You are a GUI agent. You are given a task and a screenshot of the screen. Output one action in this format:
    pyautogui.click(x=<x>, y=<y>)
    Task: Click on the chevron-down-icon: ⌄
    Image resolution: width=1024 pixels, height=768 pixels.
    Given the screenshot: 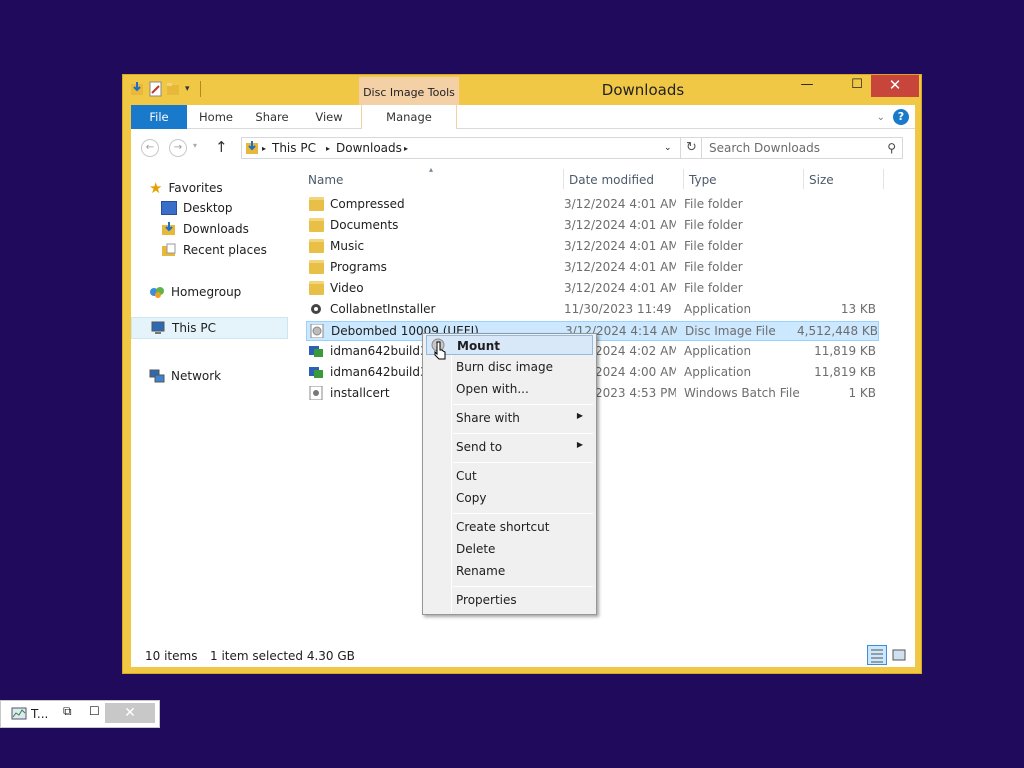 What is the action you would take?
    pyautogui.click(x=668, y=148)
    